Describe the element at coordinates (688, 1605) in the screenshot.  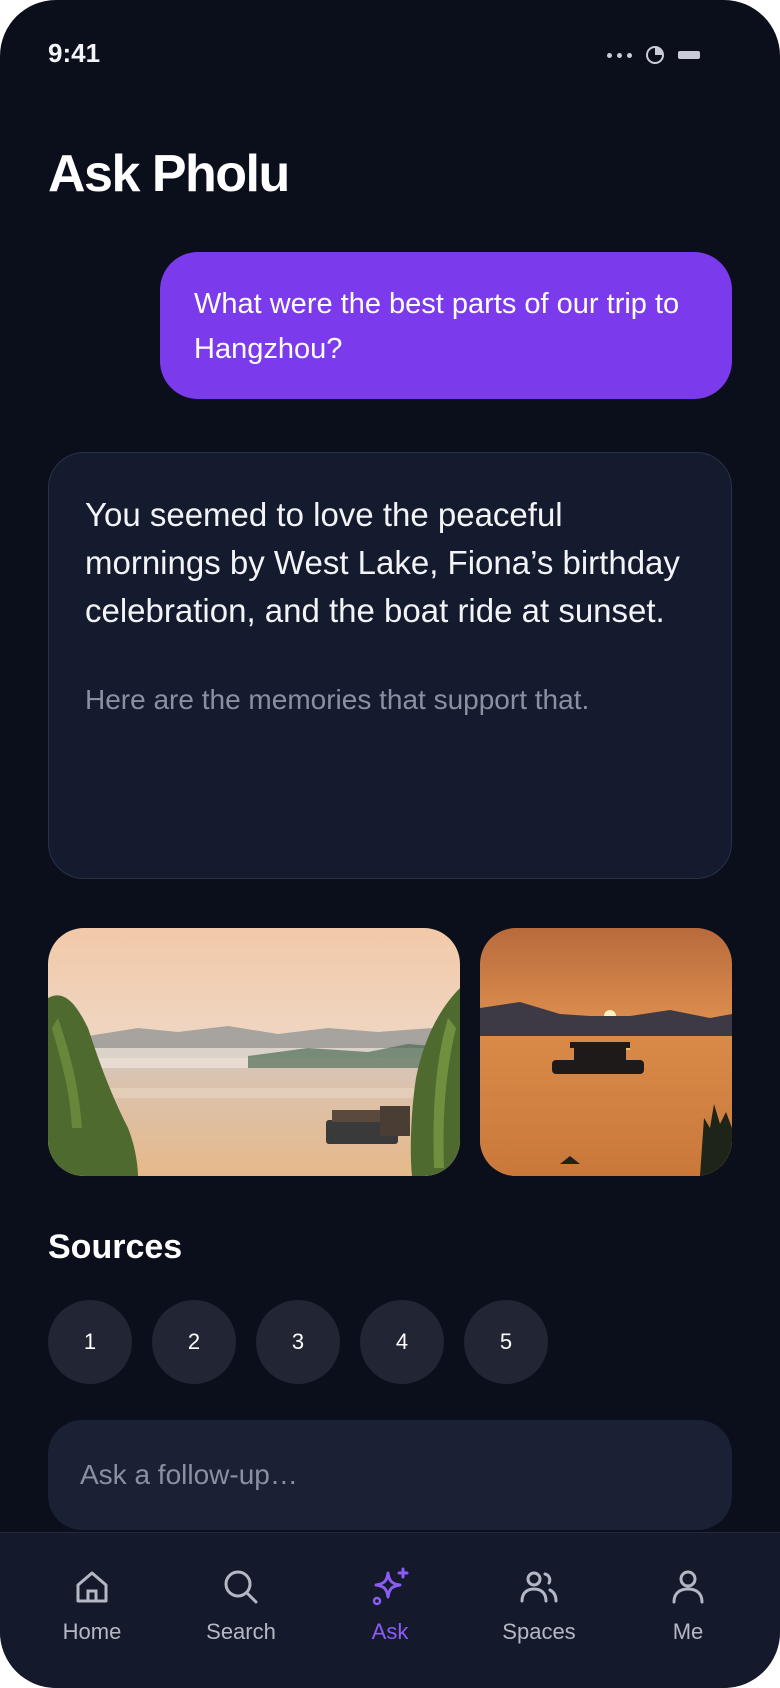
I see `tab-me: Me` at that location.